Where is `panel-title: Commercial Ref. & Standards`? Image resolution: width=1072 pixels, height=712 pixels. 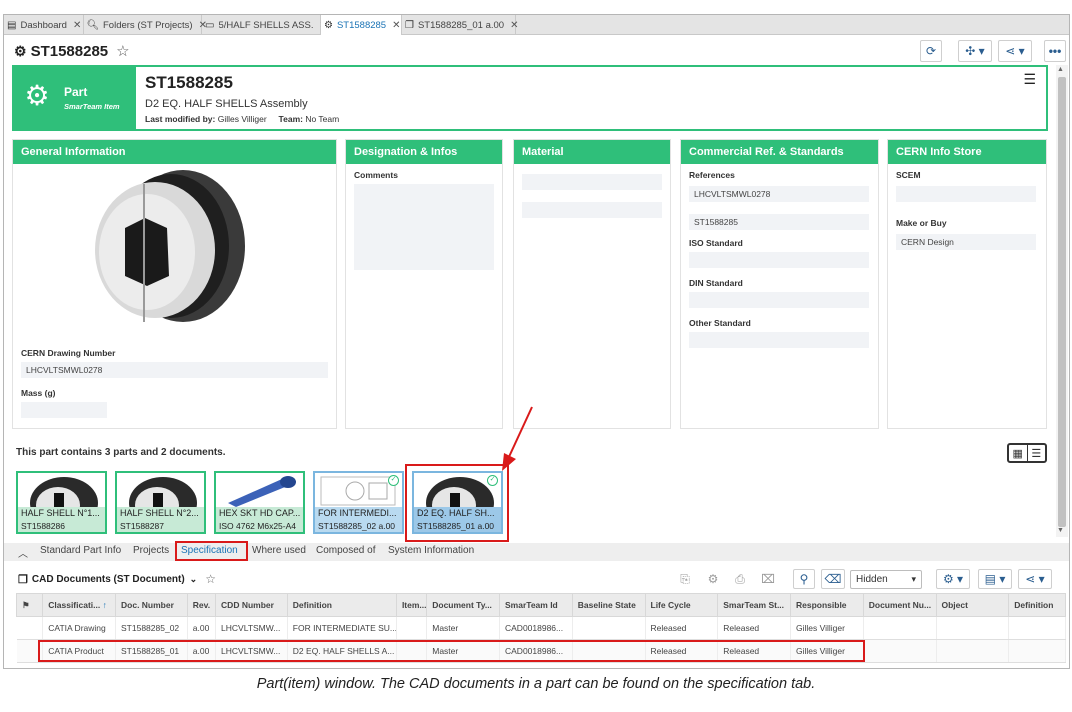
panel-title: Commercial Ref. & Standards is located at coordinates (779, 152).